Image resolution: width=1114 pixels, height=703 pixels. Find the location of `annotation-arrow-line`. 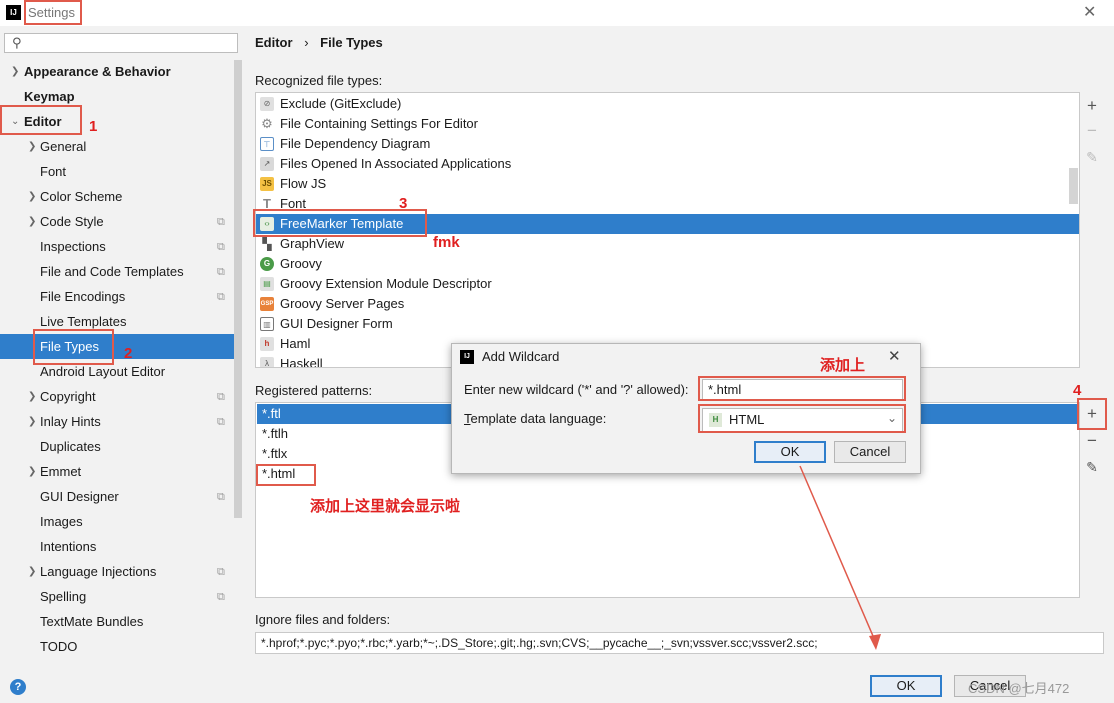

annotation-arrow-line is located at coordinates (838, 554).